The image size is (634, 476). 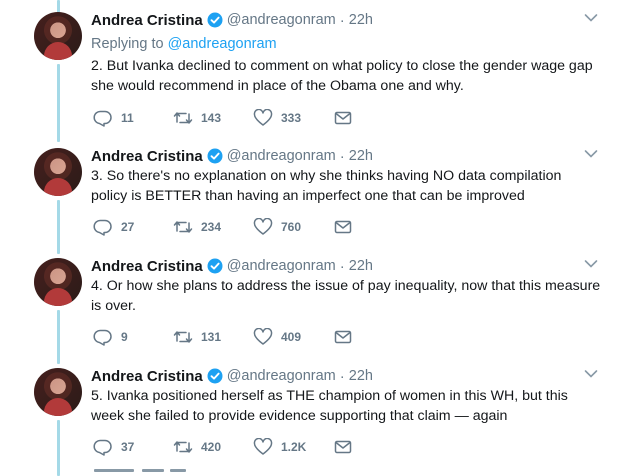 What do you see at coordinates (211, 118) in the screenshot?
I see `retweet-count: 143` at bounding box center [211, 118].